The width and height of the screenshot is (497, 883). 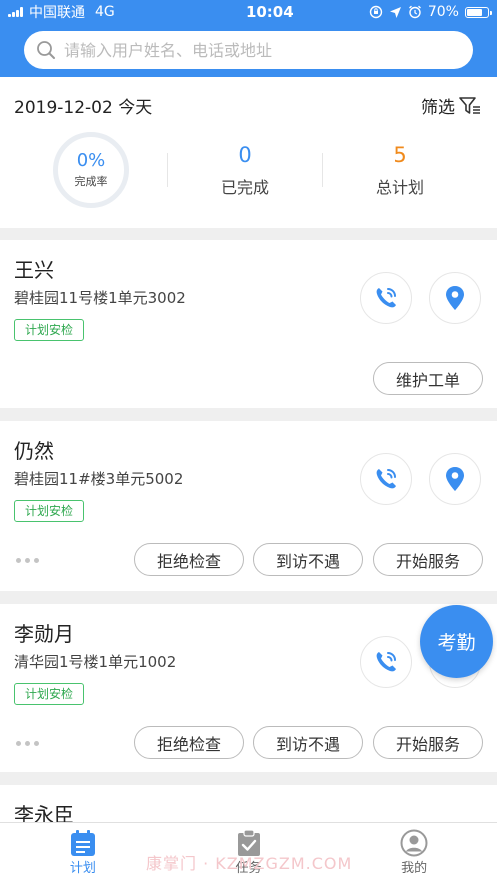 I want to click on battery-icon, so click(x=478, y=12).